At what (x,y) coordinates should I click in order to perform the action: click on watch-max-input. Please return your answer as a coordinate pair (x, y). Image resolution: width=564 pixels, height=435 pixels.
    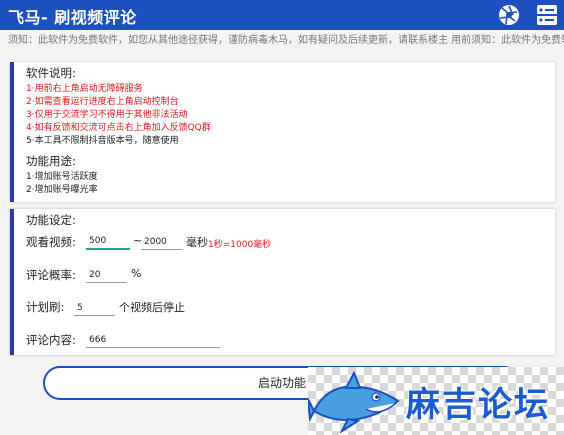
    Looking at the image, I should click on (161, 242).